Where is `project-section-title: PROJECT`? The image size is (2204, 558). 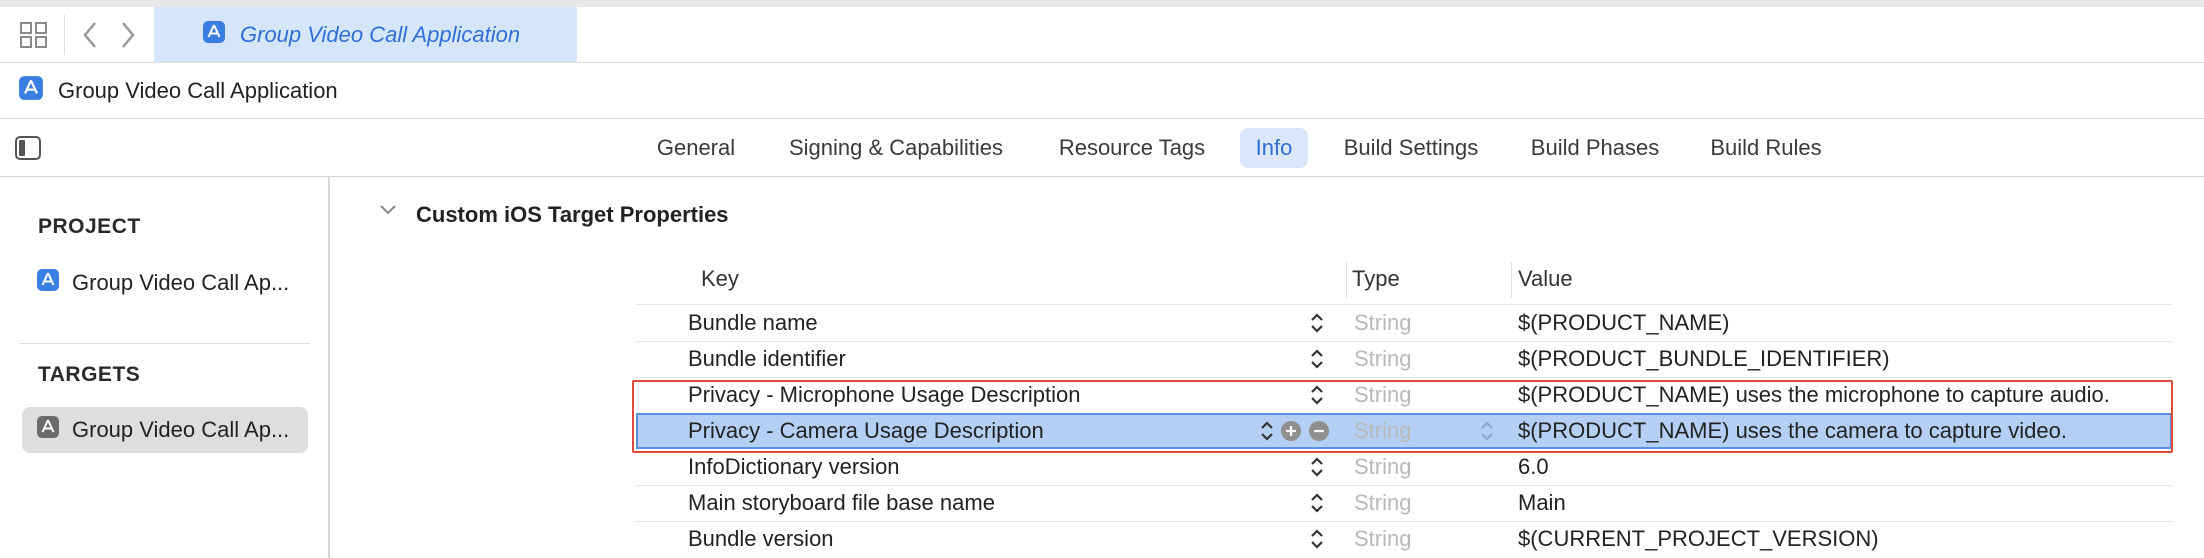
project-section-title: PROJECT is located at coordinates (89, 226).